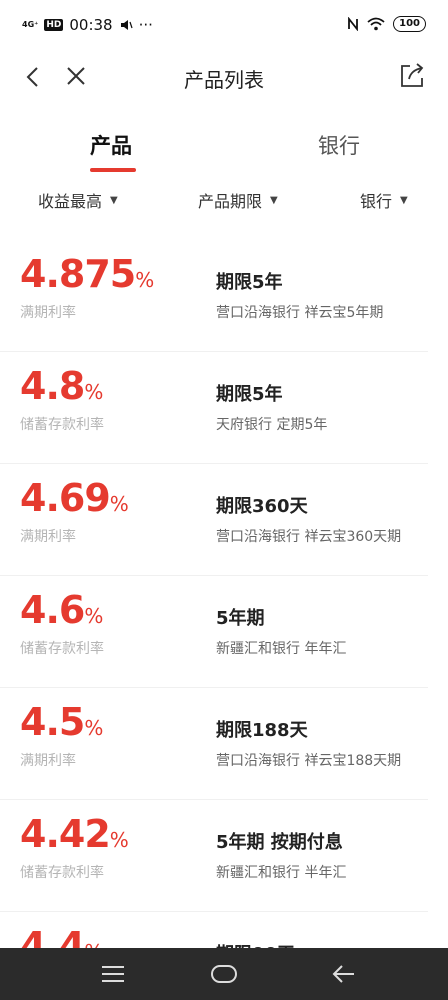 The height and width of the screenshot is (1000, 448). What do you see at coordinates (240, 618) in the screenshot?
I see `term-label: 5年期` at bounding box center [240, 618].